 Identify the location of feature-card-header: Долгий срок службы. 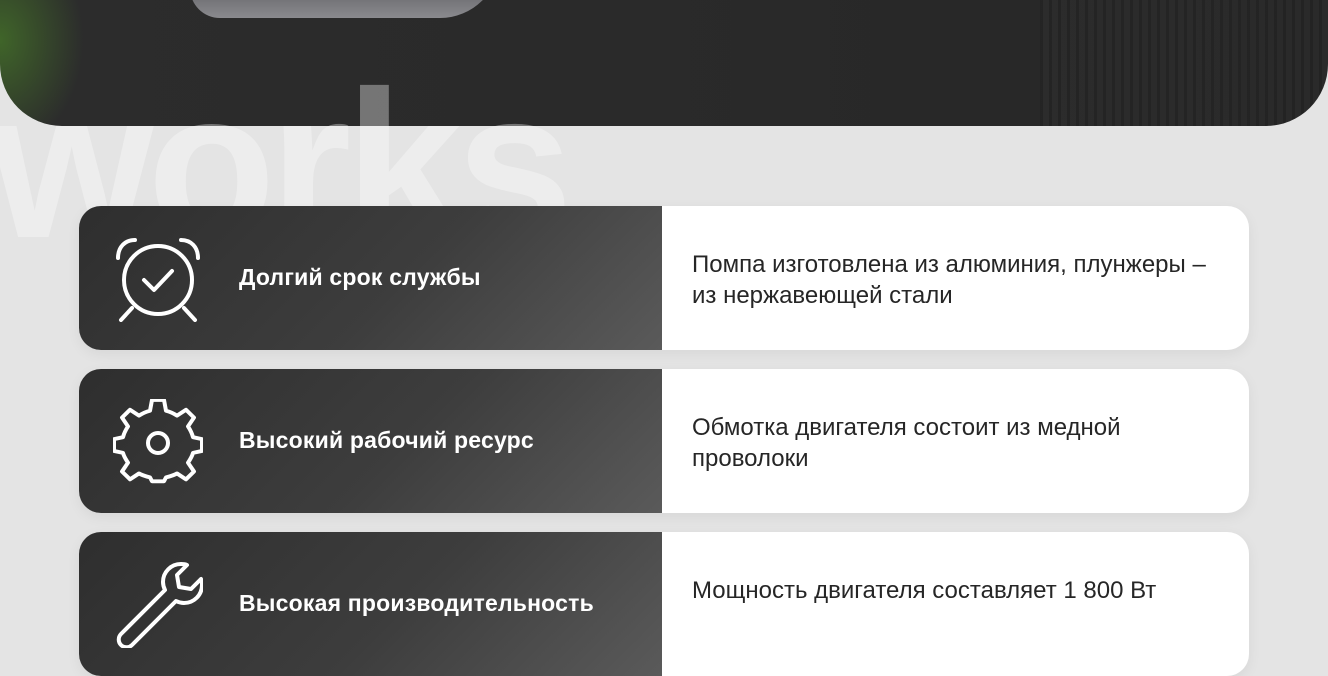
(370, 278).